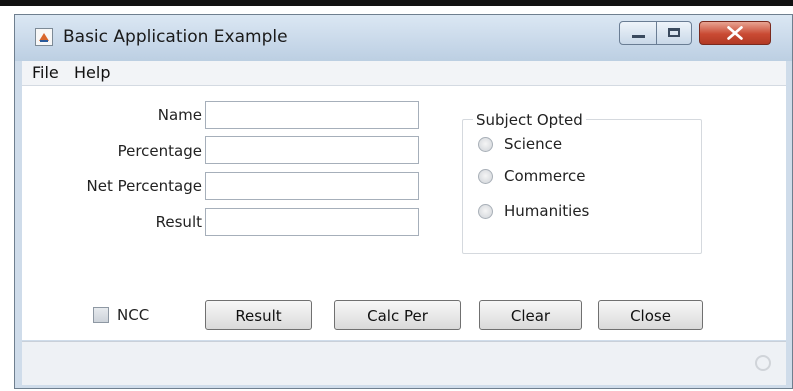 Image resolution: width=793 pixels, height=391 pixels. I want to click on top-border, so click(396, 3).